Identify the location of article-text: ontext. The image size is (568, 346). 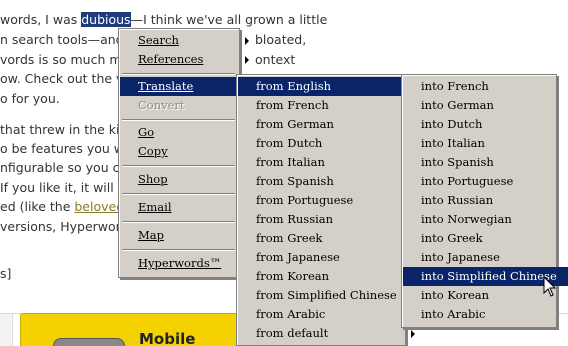
(275, 59).